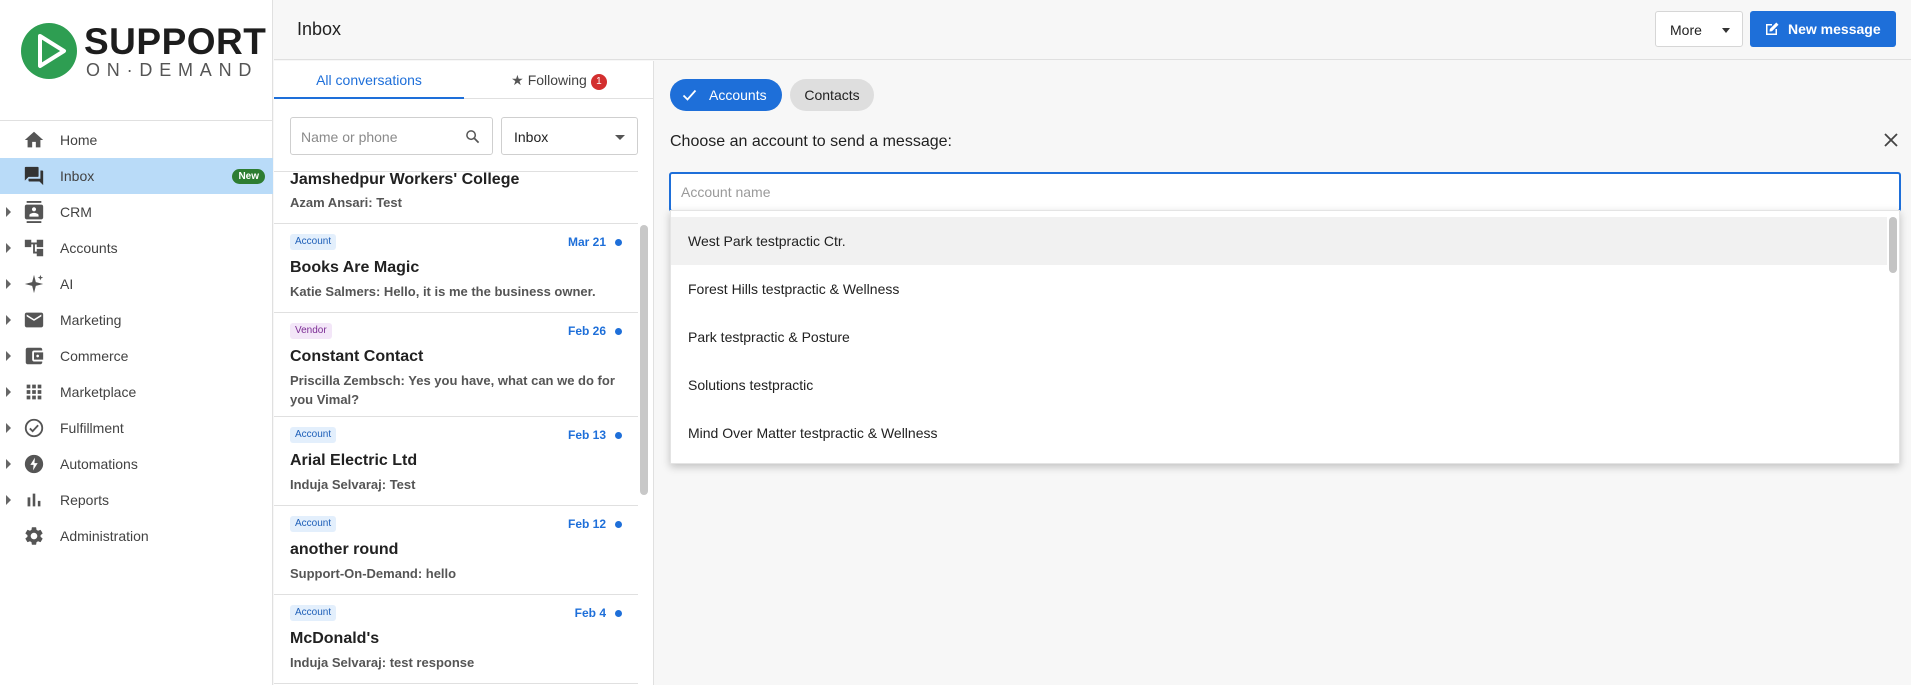  I want to click on nav-item-reports: Reports, so click(136, 500).